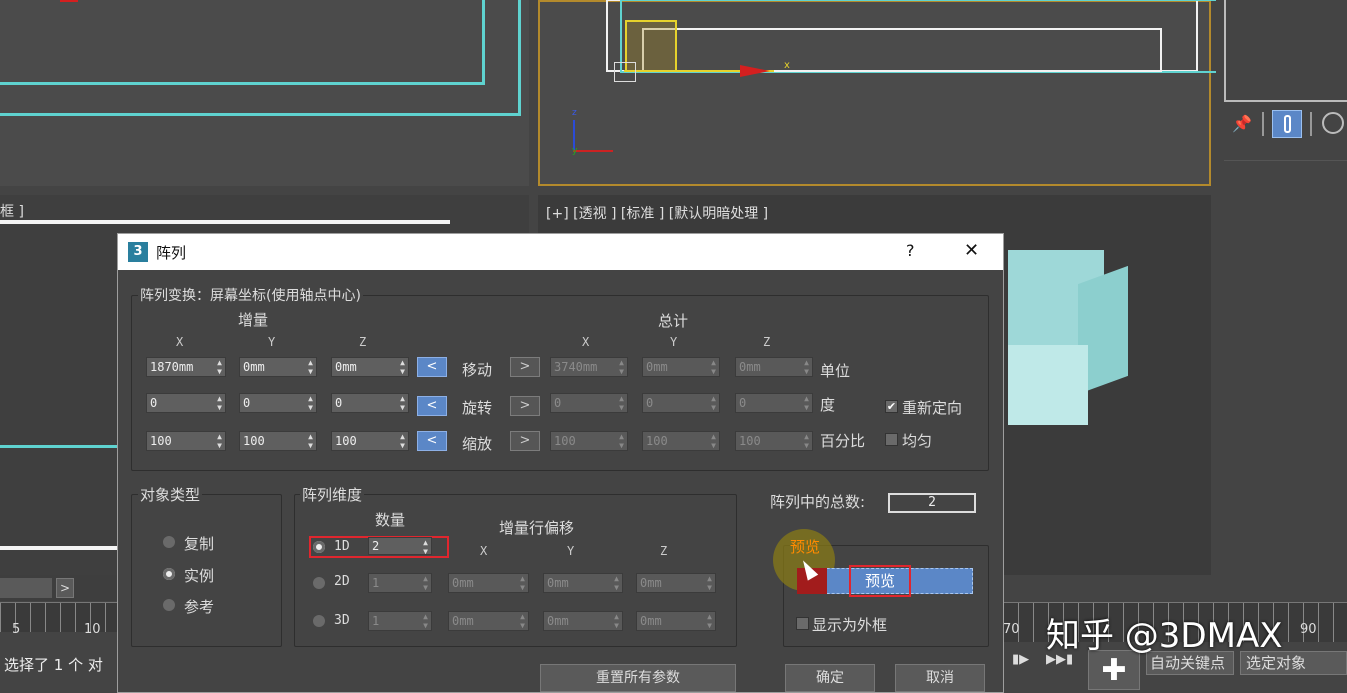  Describe the element at coordinates (589, 403) in the screenshot. I see `rotate-total-x: 0 ▲ ▼` at that location.